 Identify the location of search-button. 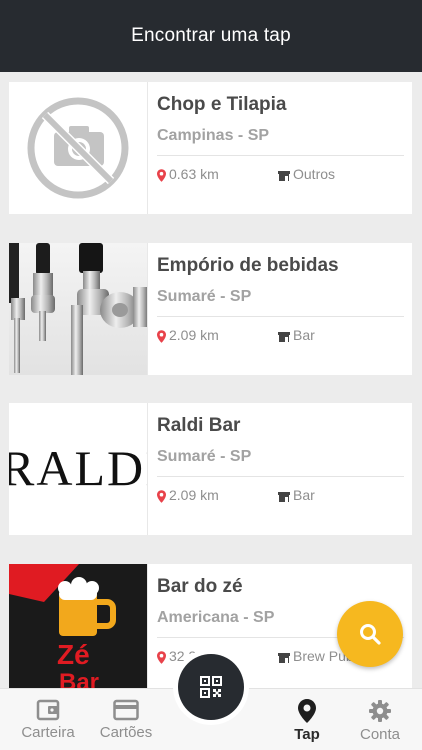
(370, 634).